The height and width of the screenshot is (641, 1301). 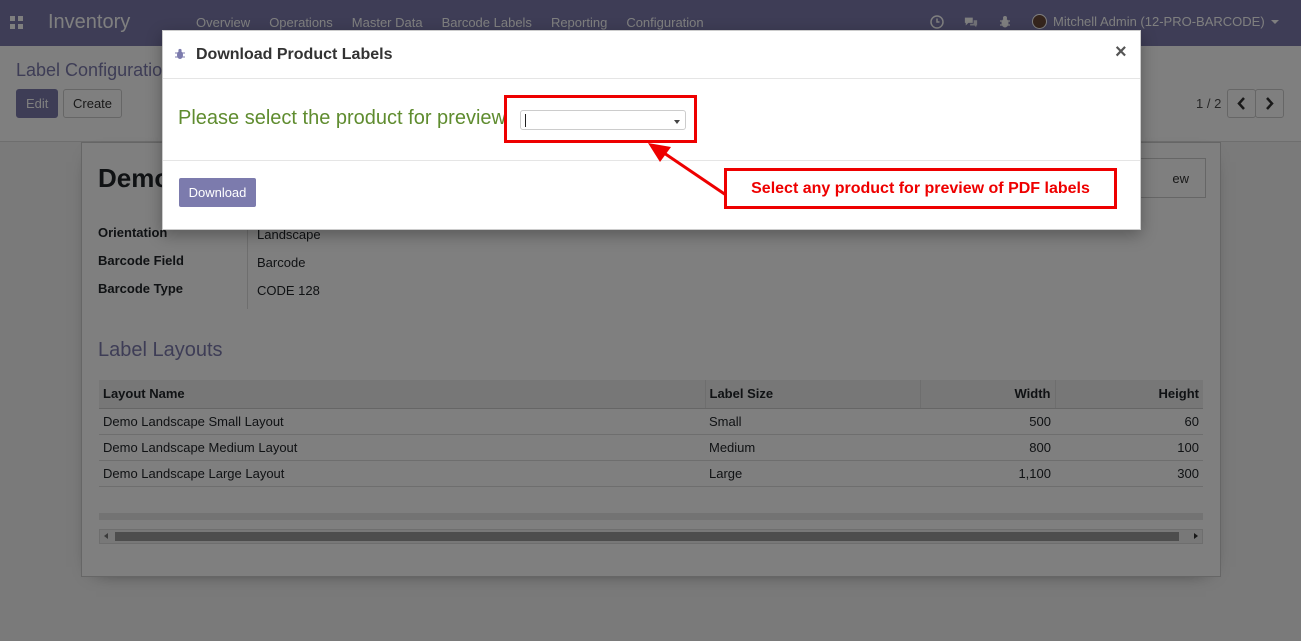 What do you see at coordinates (294, 54) in the screenshot?
I see `dialog-title: Download Product Labels` at bounding box center [294, 54].